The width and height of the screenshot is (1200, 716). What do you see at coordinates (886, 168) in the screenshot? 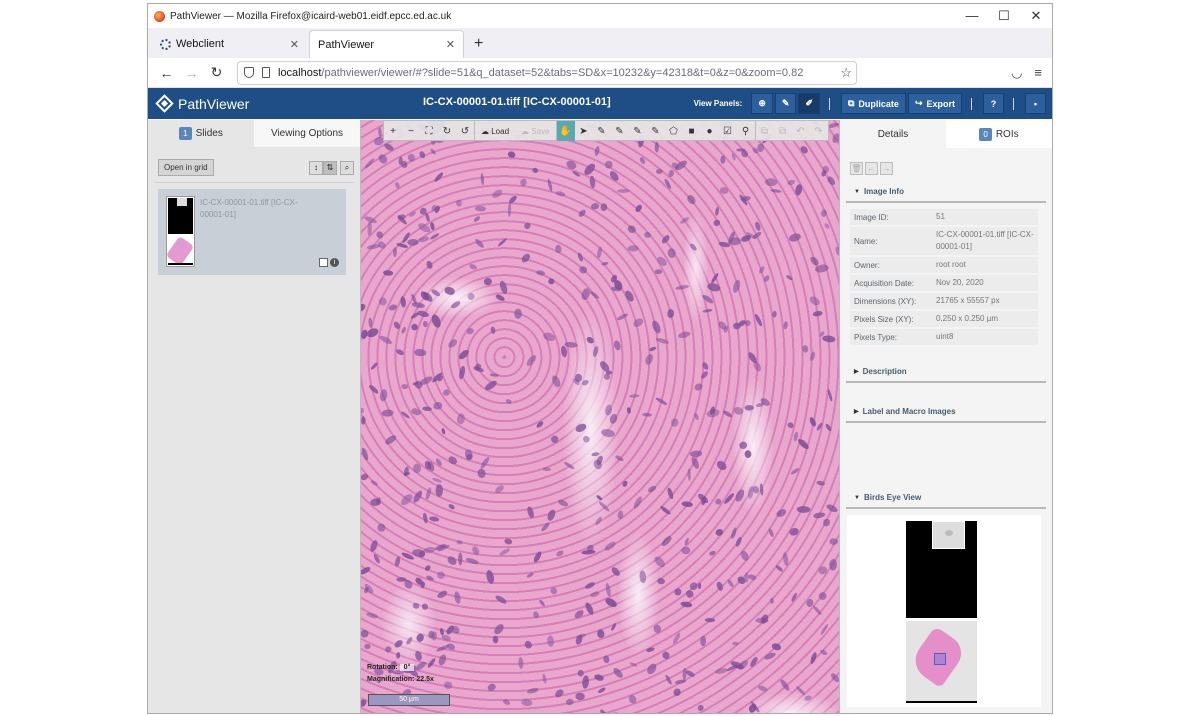
I see `next-arrow-icon: →` at bounding box center [886, 168].